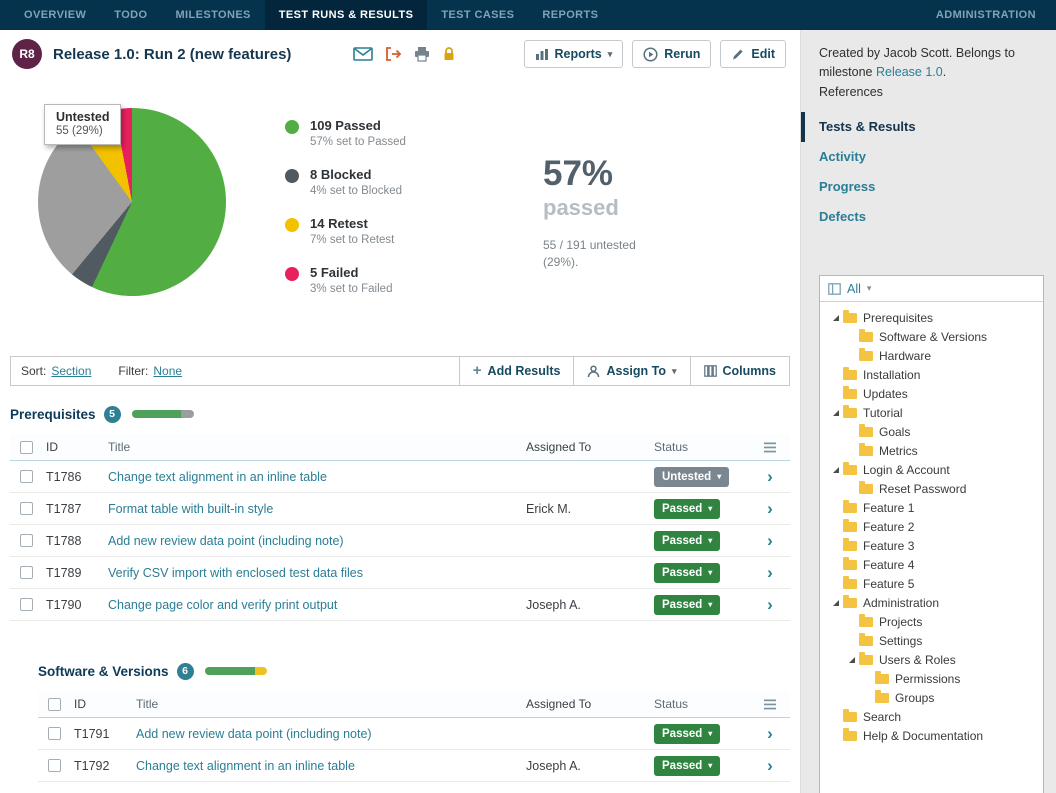 The image size is (1056, 793). Describe the element at coordinates (931, 336) in the screenshot. I see `tree-node-software-versions: Software & Versions` at that location.